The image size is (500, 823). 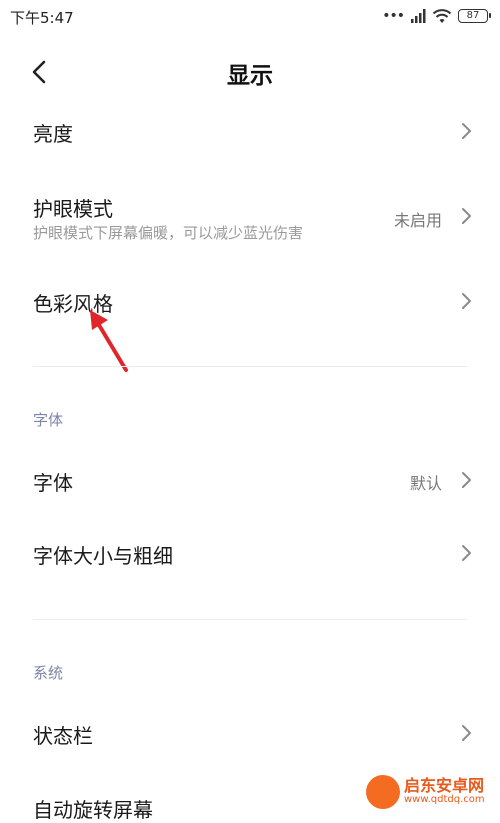 What do you see at coordinates (442, 16) in the screenshot?
I see `wifi-icon` at bounding box center [442, 16].